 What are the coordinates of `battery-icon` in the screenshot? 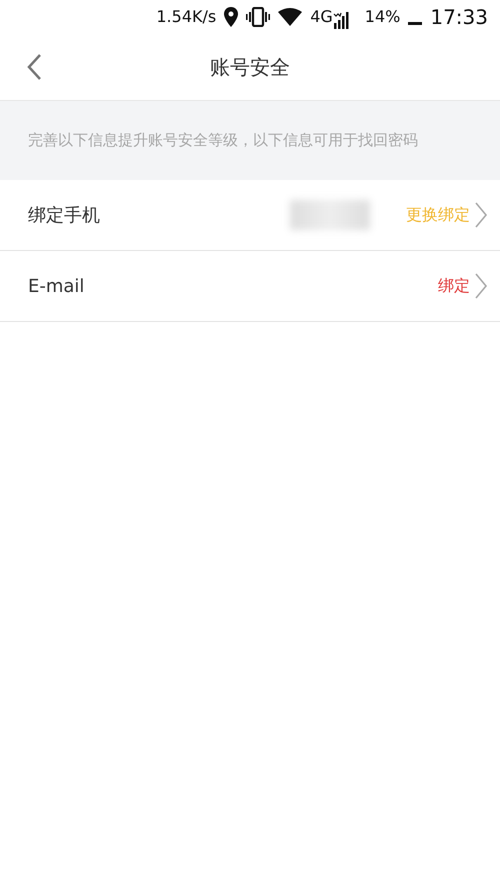 It's located at (415, 23).